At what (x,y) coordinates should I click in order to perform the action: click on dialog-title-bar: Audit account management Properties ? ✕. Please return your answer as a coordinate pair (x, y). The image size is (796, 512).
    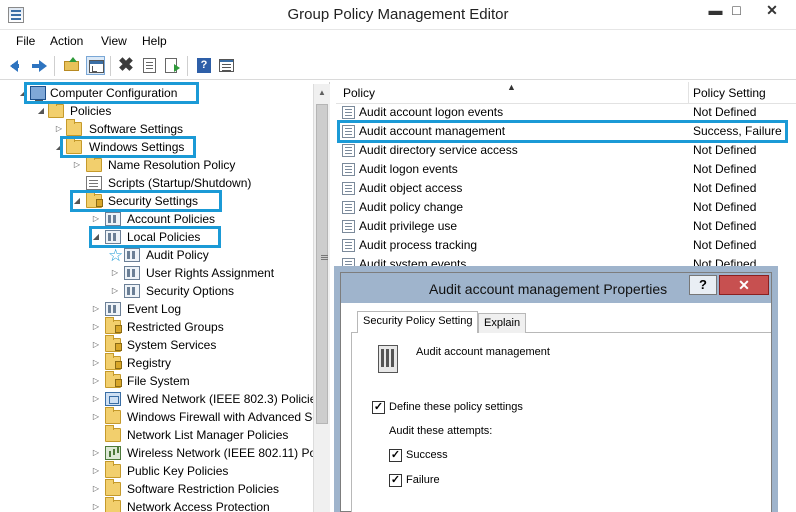
    Looking at the image, I should click on (556, 288).